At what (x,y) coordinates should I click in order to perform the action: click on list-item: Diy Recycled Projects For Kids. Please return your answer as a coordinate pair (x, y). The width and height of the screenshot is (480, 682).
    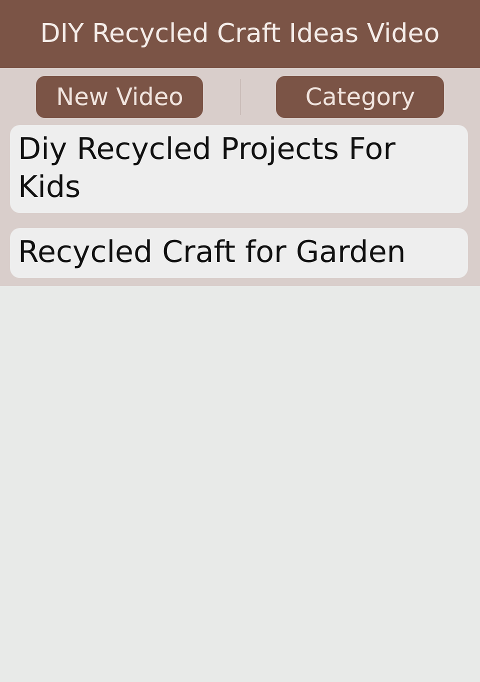
    Looking at the image, I should click on (239, 169).